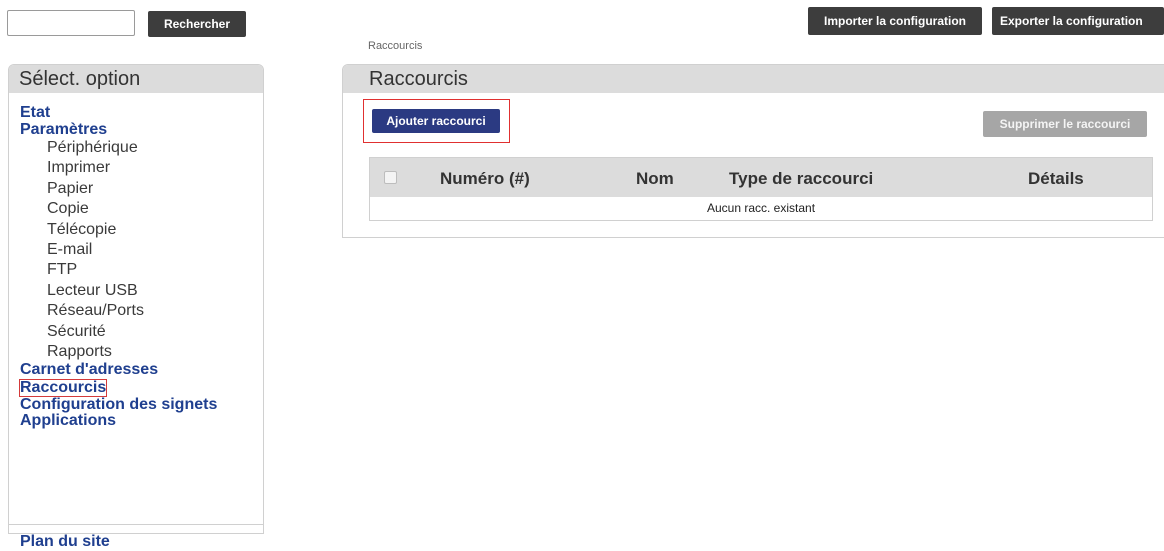 The height and width of the screenshot is (551, 1164). I want to click on sidebar-item-securite: Sécurité, so click(141, 332).